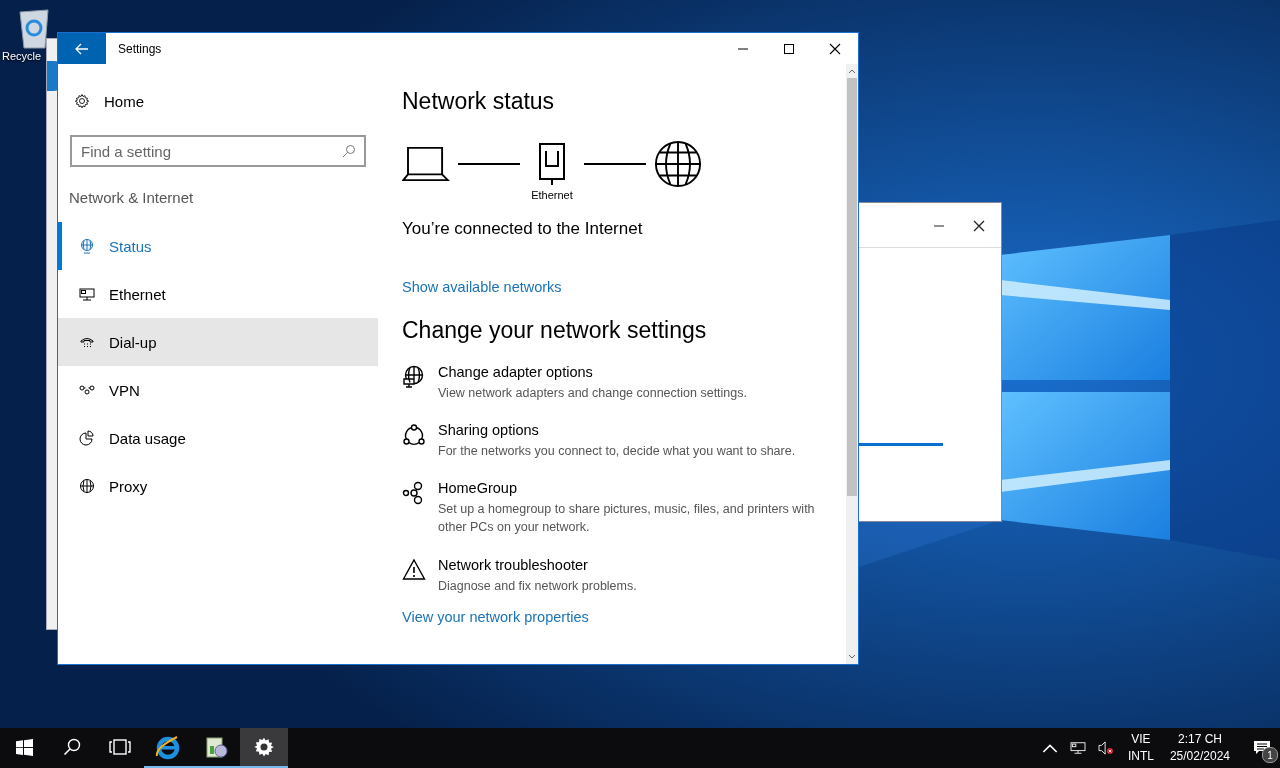 The image size is (1280, 768). Describe the element at coordinates (552, 195) in the screenshot. I see `connection-label: Ethernet` at that location.